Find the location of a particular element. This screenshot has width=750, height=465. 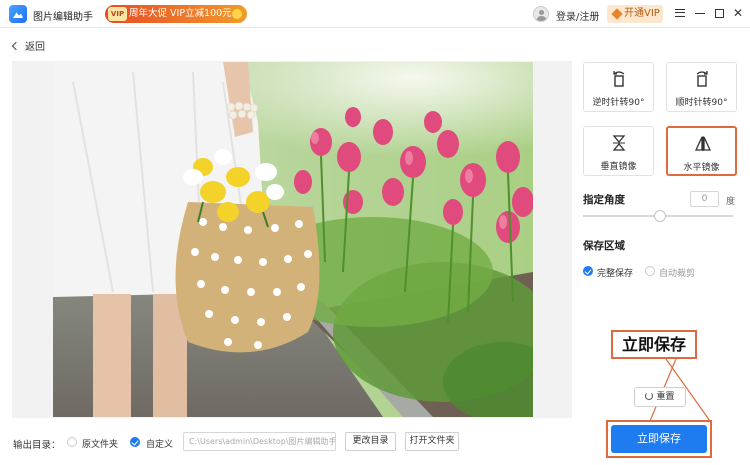

save-area-title: 保存区域 is located at coordinates (604, 246).